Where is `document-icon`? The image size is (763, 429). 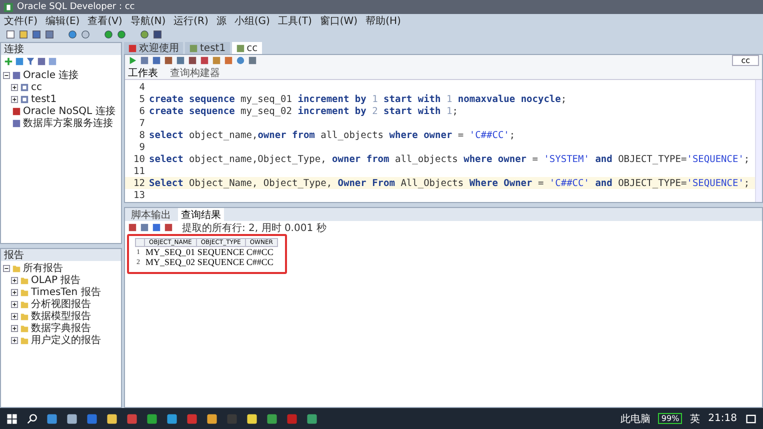
document-icon is located at coordinates (10, 34).